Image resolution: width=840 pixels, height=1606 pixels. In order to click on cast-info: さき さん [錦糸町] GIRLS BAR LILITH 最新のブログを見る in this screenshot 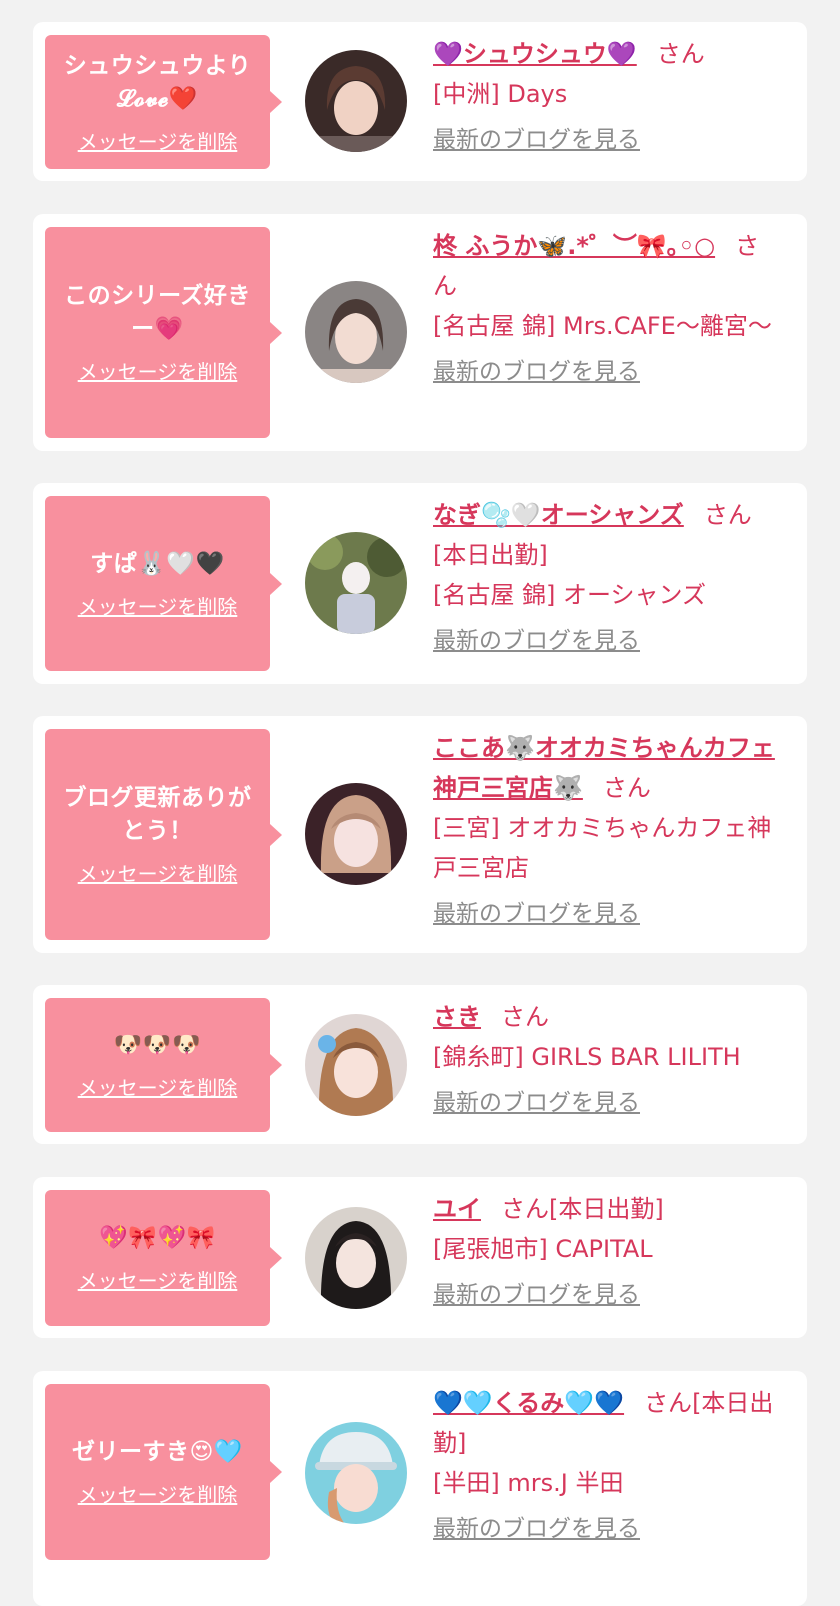, I will do `click(605, 1060)`.